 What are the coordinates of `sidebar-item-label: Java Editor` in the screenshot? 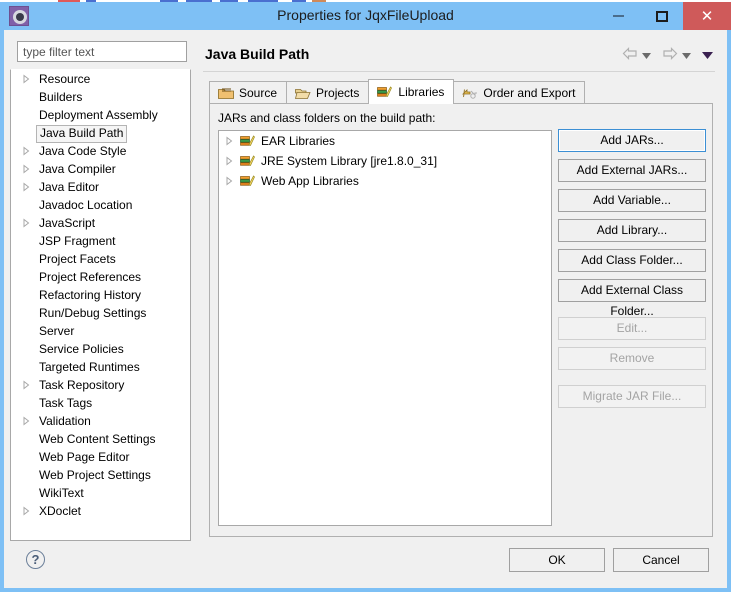 It's located at (69, 187).